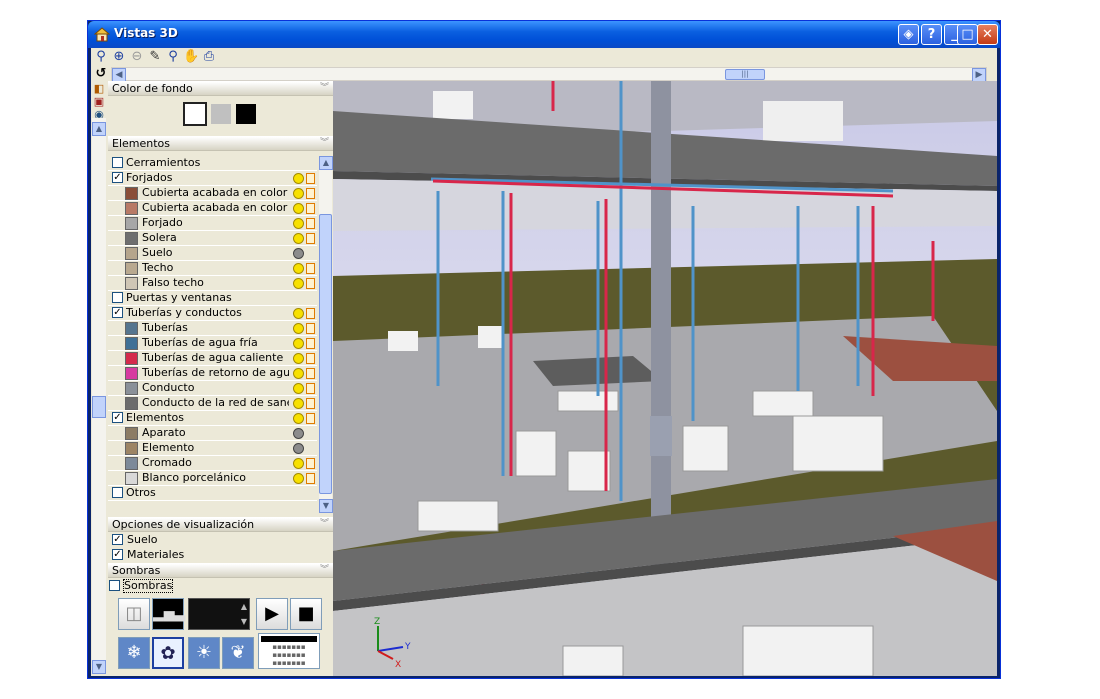 This screenshot has width=1100, height=699. I want to click on monitor-icon: ▣, so click(99, 101).